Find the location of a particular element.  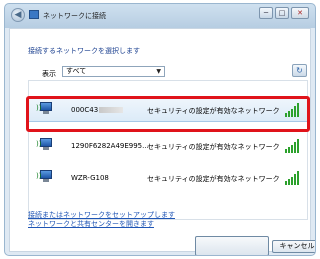

maximize-button: □ is located at coordinates (282, 13).